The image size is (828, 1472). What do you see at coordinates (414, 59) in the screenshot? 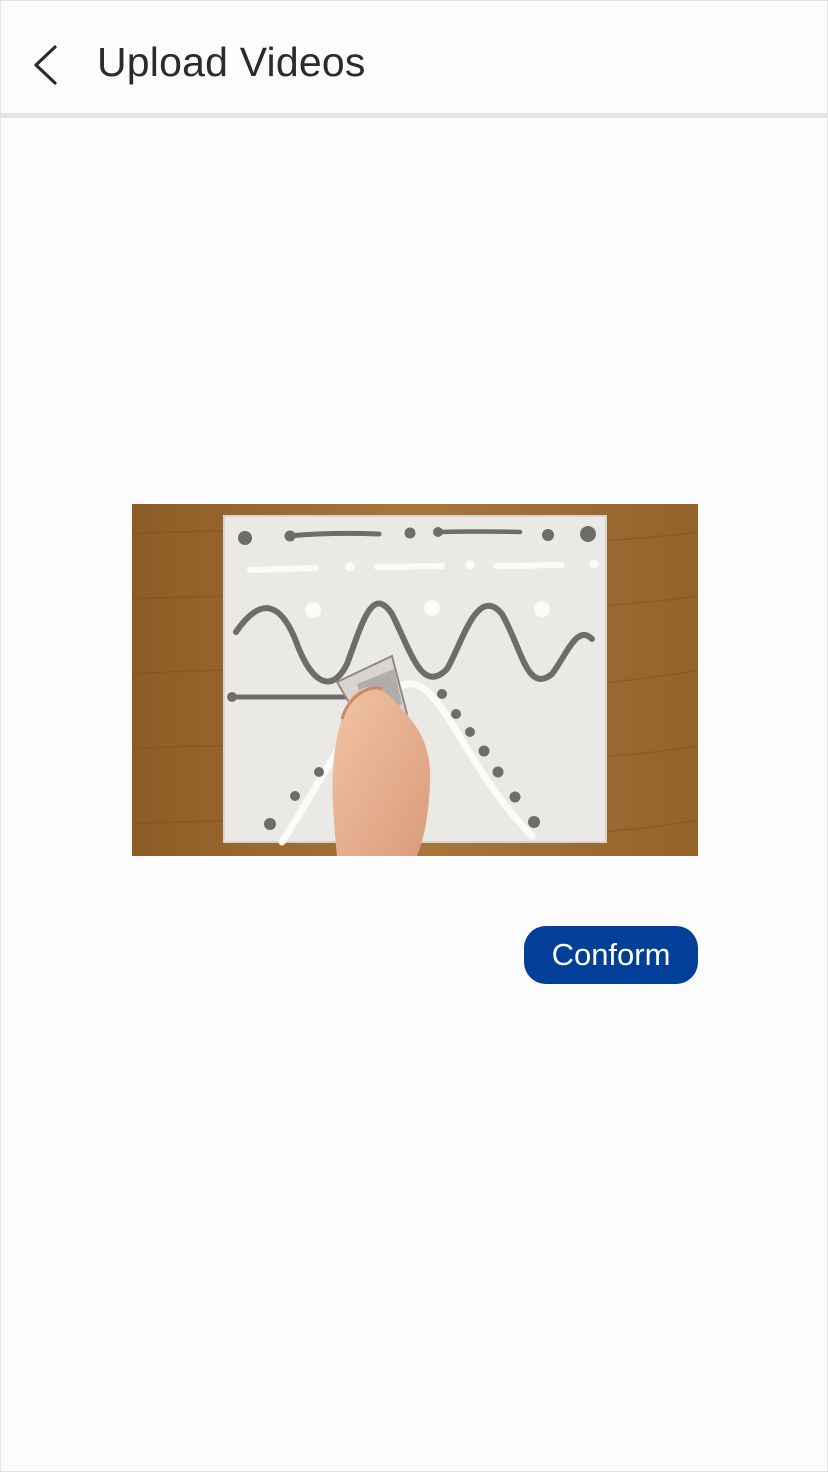
I see `top-bar: Upload Videos` at bounding box center [414, 59].